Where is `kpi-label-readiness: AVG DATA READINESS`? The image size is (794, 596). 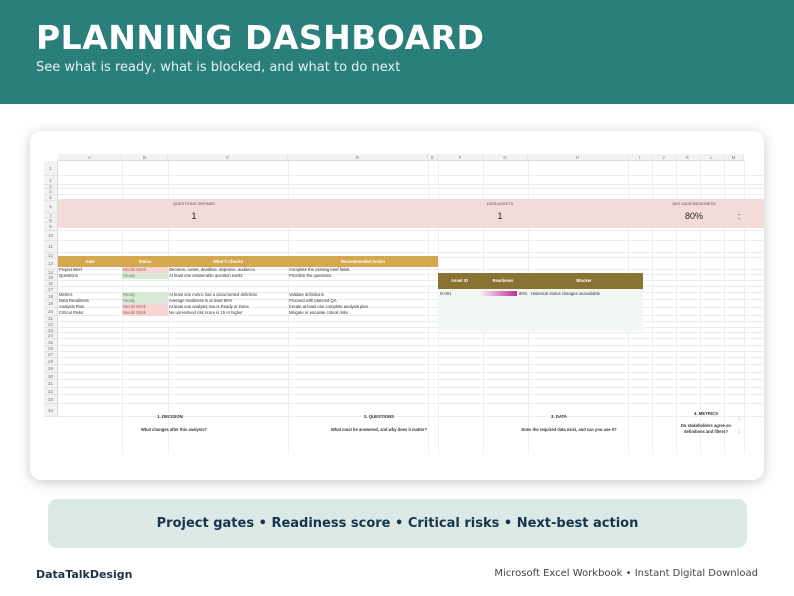
kpi-label-readiness: AVG DATA READINESS is located at coordinates (694, 203).